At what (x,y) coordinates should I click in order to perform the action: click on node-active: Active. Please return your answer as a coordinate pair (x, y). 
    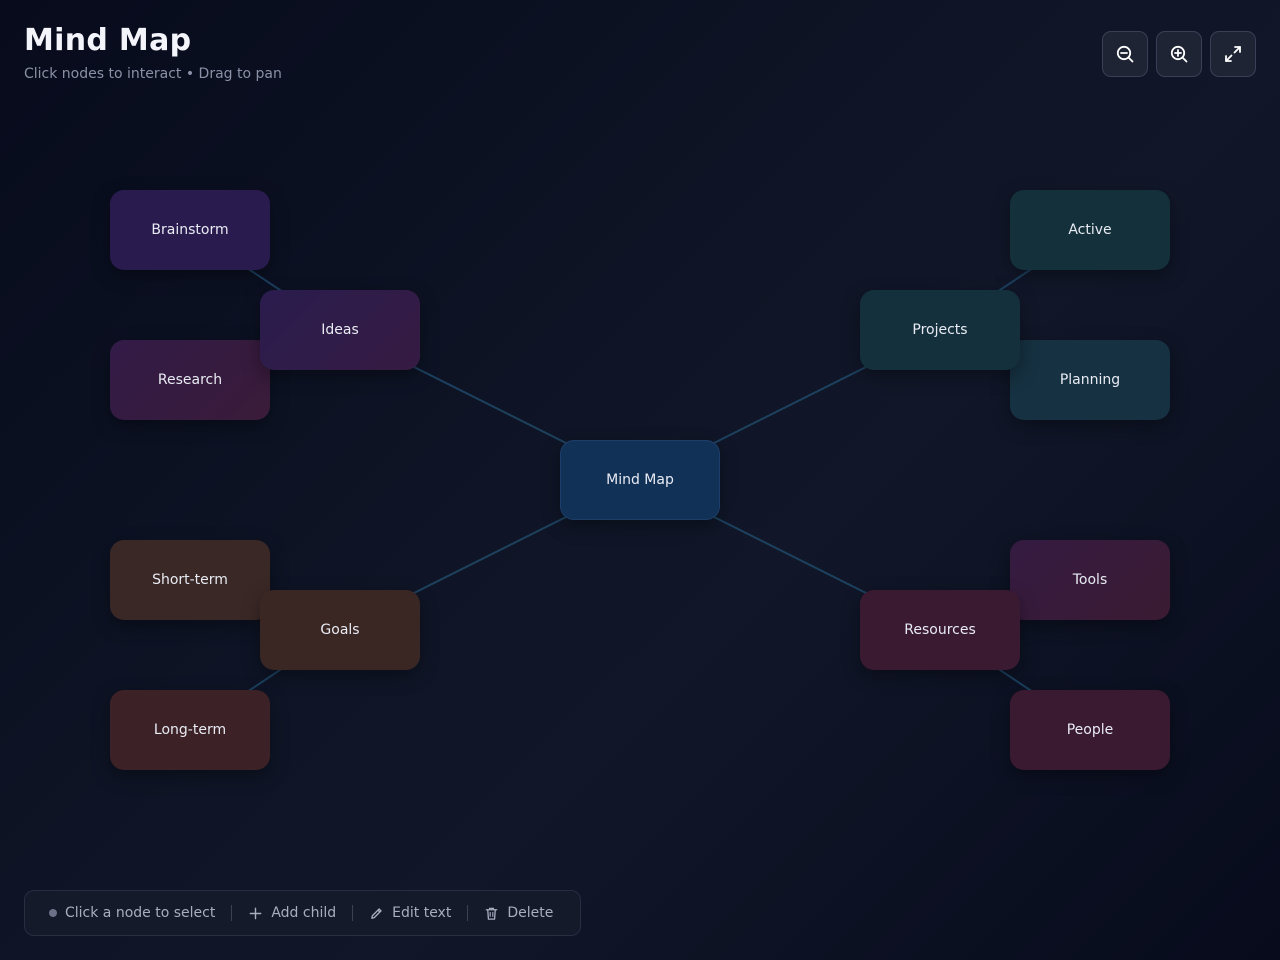
    Looking at the image, I should click on (1090, 230).